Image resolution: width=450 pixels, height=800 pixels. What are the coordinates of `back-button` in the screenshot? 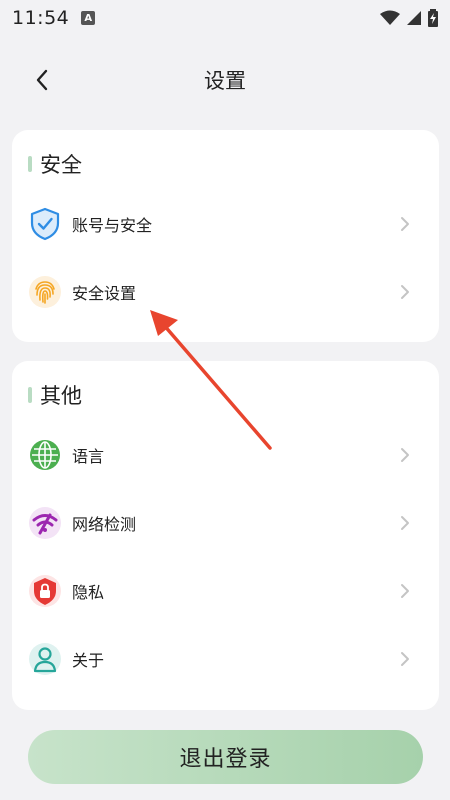 It's located at (42, 80).